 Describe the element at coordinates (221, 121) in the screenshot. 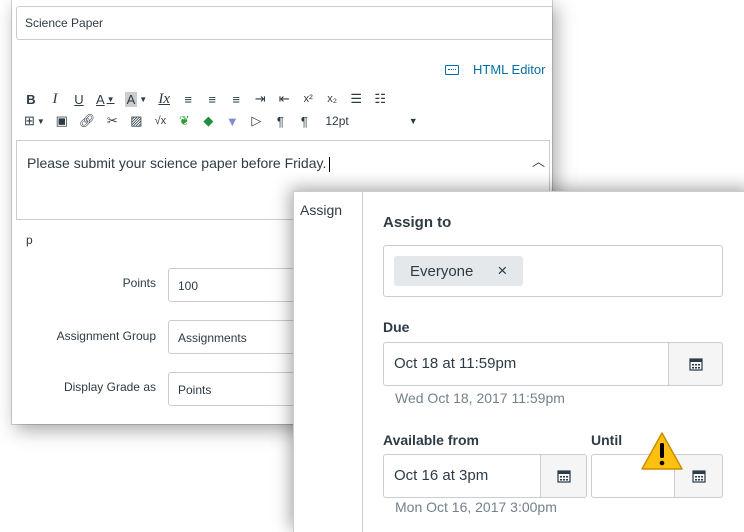

I see `rich-text-toolbar-row-2: ⊞ ▼ ▣ 🔗︎ ✂︎ ▨ √x ❦ ◆ ▼ ▷ ¶ ¶ 12pt ▼` at that location.